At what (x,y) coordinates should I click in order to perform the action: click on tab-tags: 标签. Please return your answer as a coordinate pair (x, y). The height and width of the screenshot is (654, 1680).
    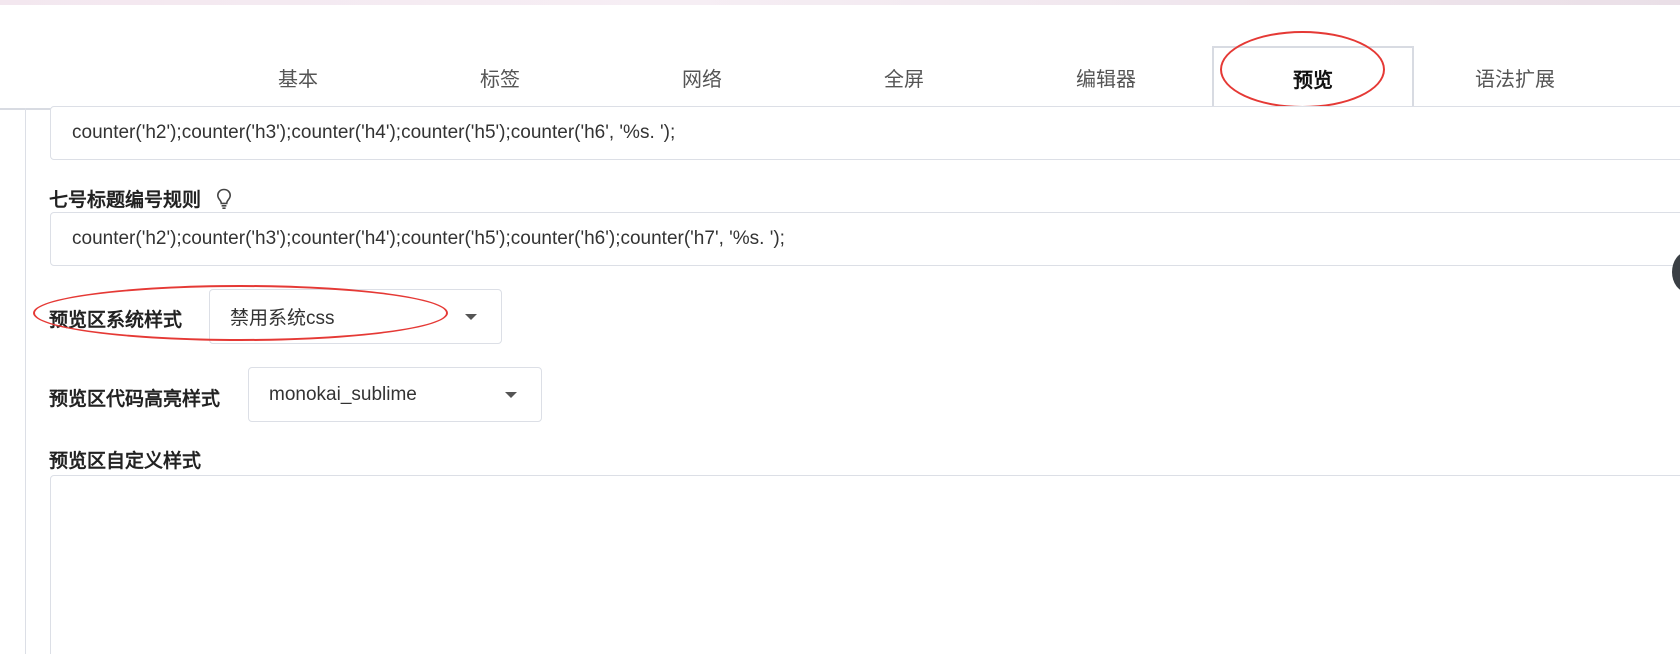
    Looking at the image, I should click on (500, 77).